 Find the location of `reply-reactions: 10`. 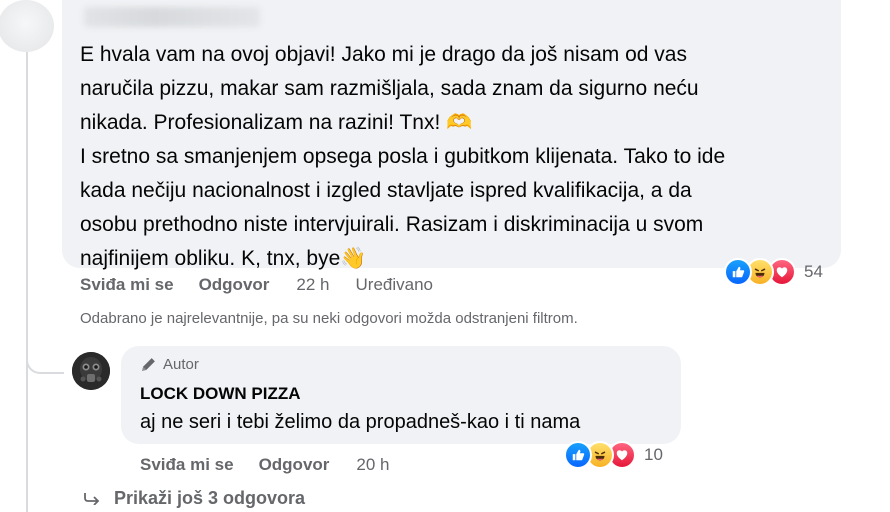

reply-reactions: 10 is located at coordinates (613, 455).